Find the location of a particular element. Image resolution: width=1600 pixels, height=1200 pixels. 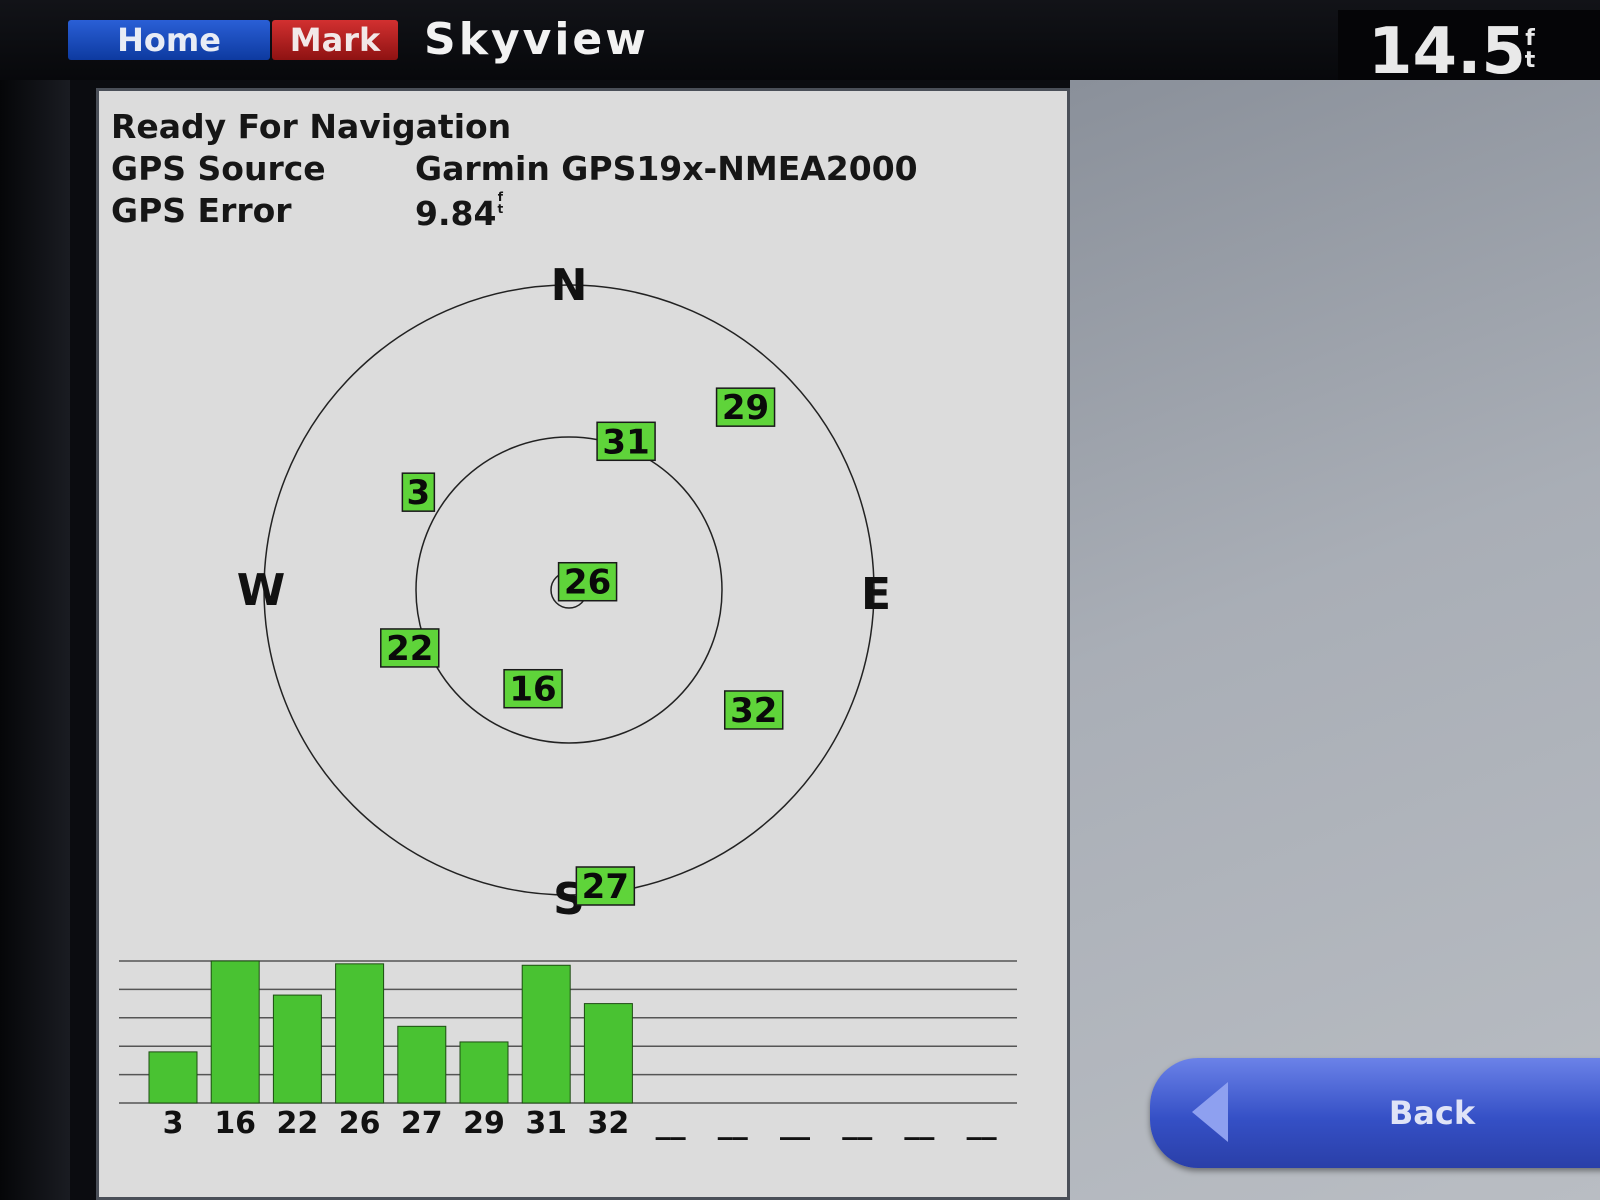

satellite-id: 32 is located at coordinates (753, 711).